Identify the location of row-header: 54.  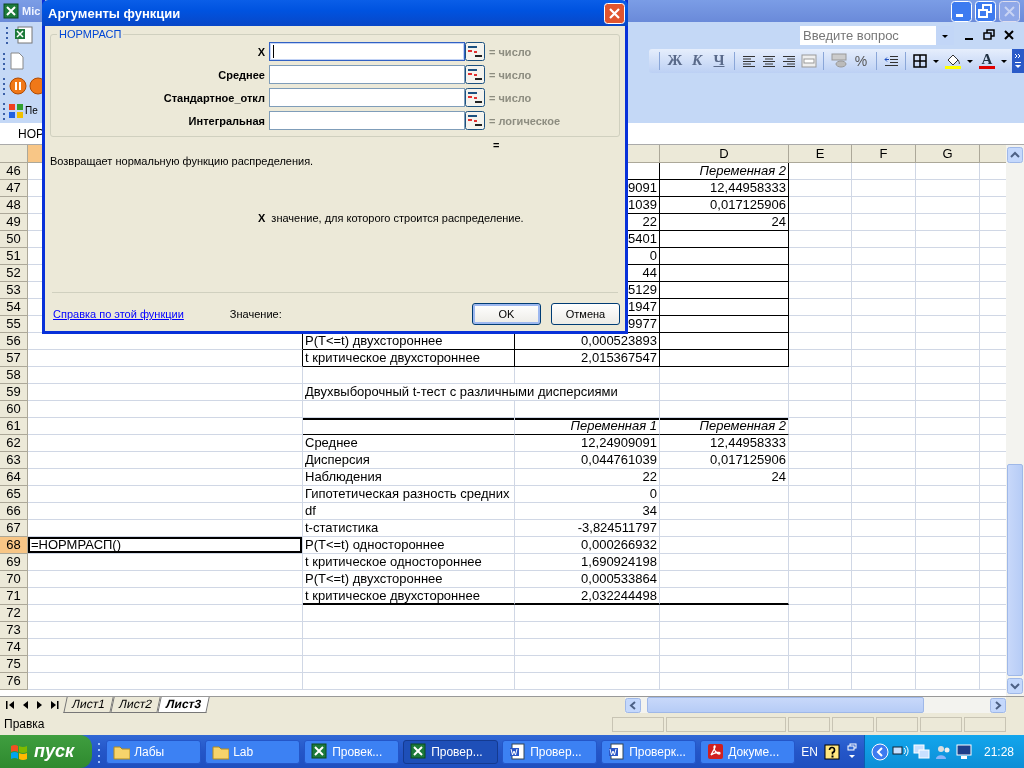
(14, 307).